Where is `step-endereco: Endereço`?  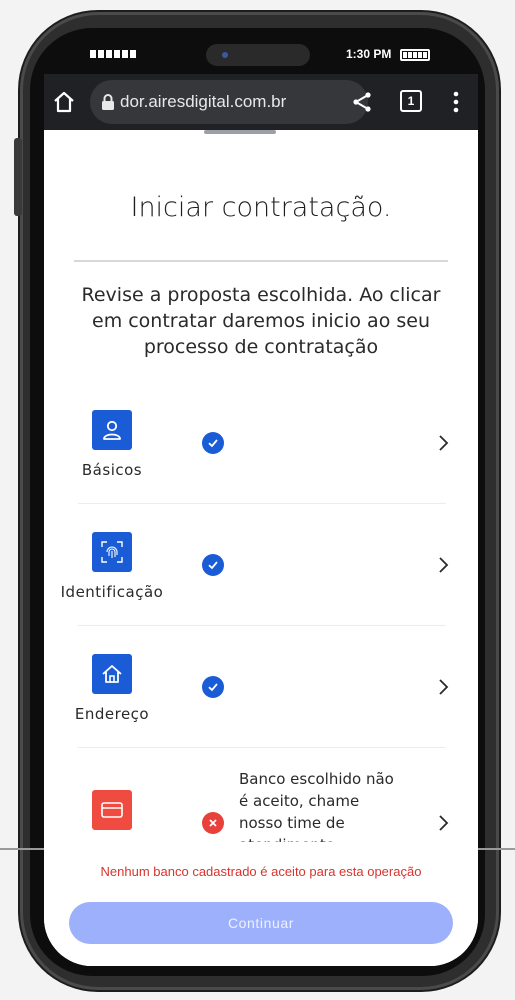
step-endereco: Endereço is located at coordinates (261, 685).